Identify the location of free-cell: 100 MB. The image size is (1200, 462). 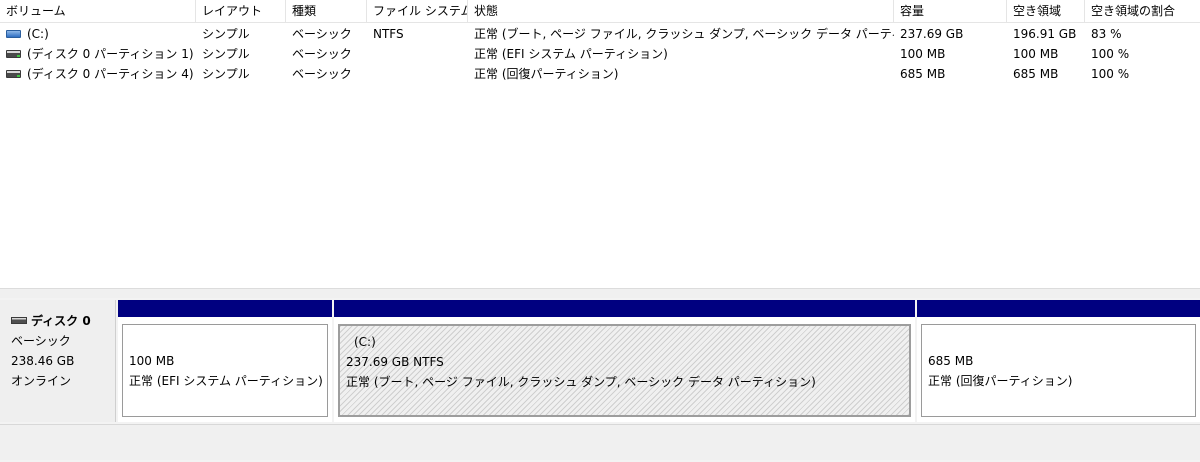
(1036, 54).